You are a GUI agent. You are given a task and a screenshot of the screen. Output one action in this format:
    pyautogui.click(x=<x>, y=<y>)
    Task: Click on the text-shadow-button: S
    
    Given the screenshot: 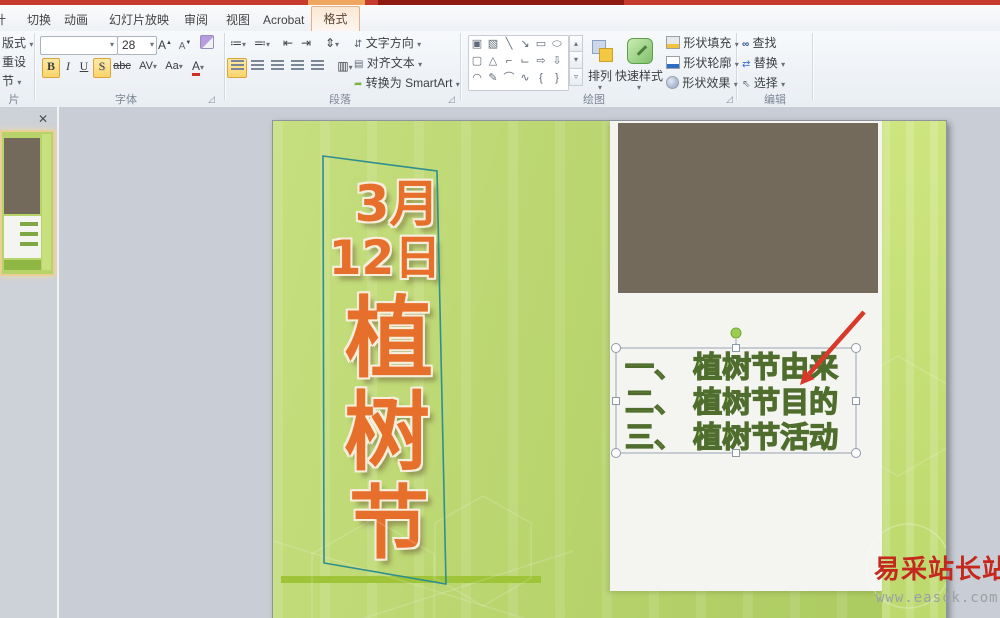 What is the action you would take?
    pyautogui.click(x=102, y=68)
    